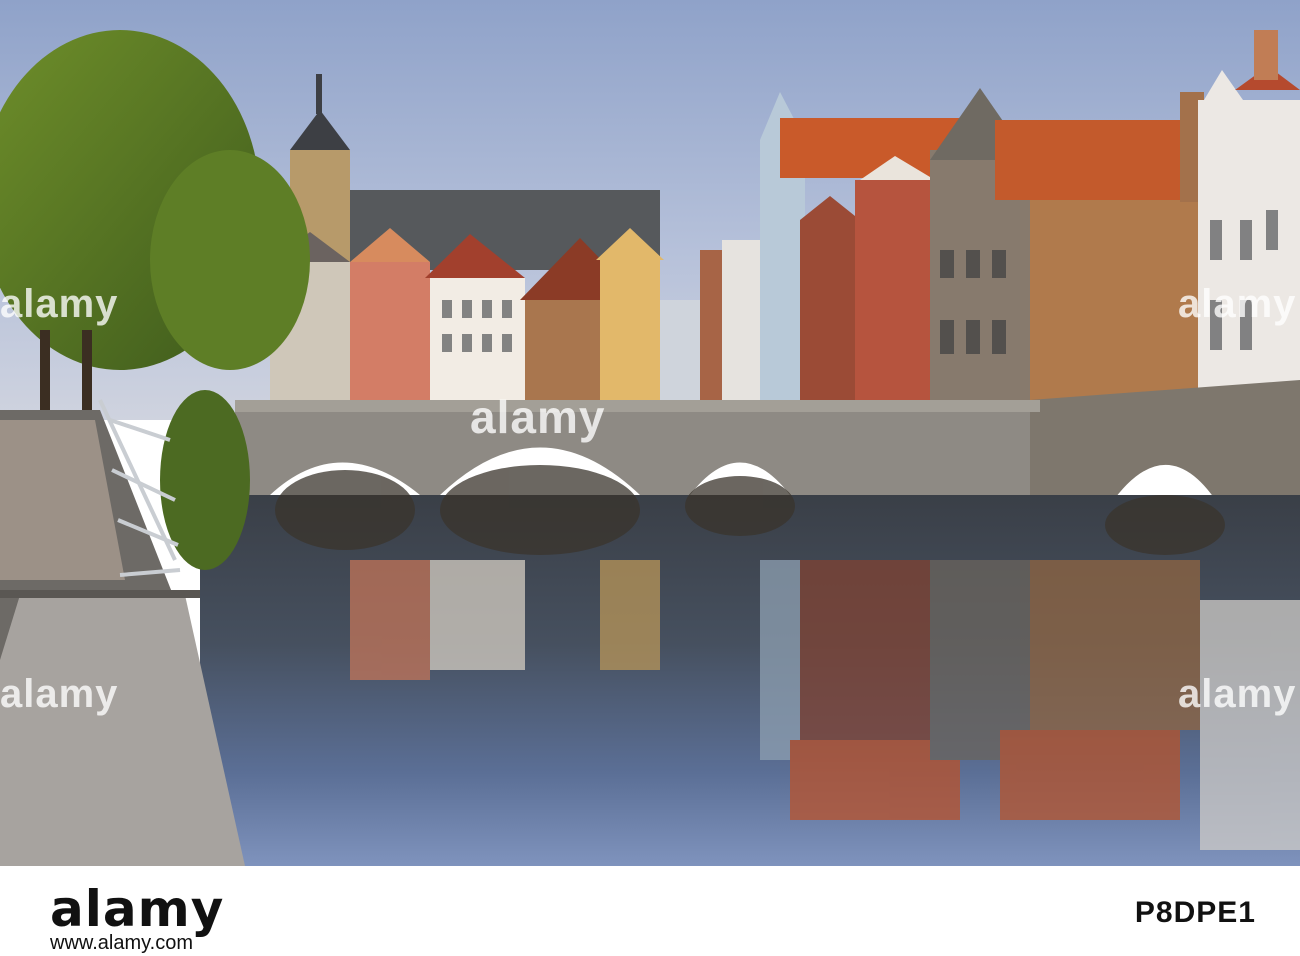 This screenshot has width=1300, height=956. I want to click on watermark-bottom-right: alamy, so click(1237, 694).